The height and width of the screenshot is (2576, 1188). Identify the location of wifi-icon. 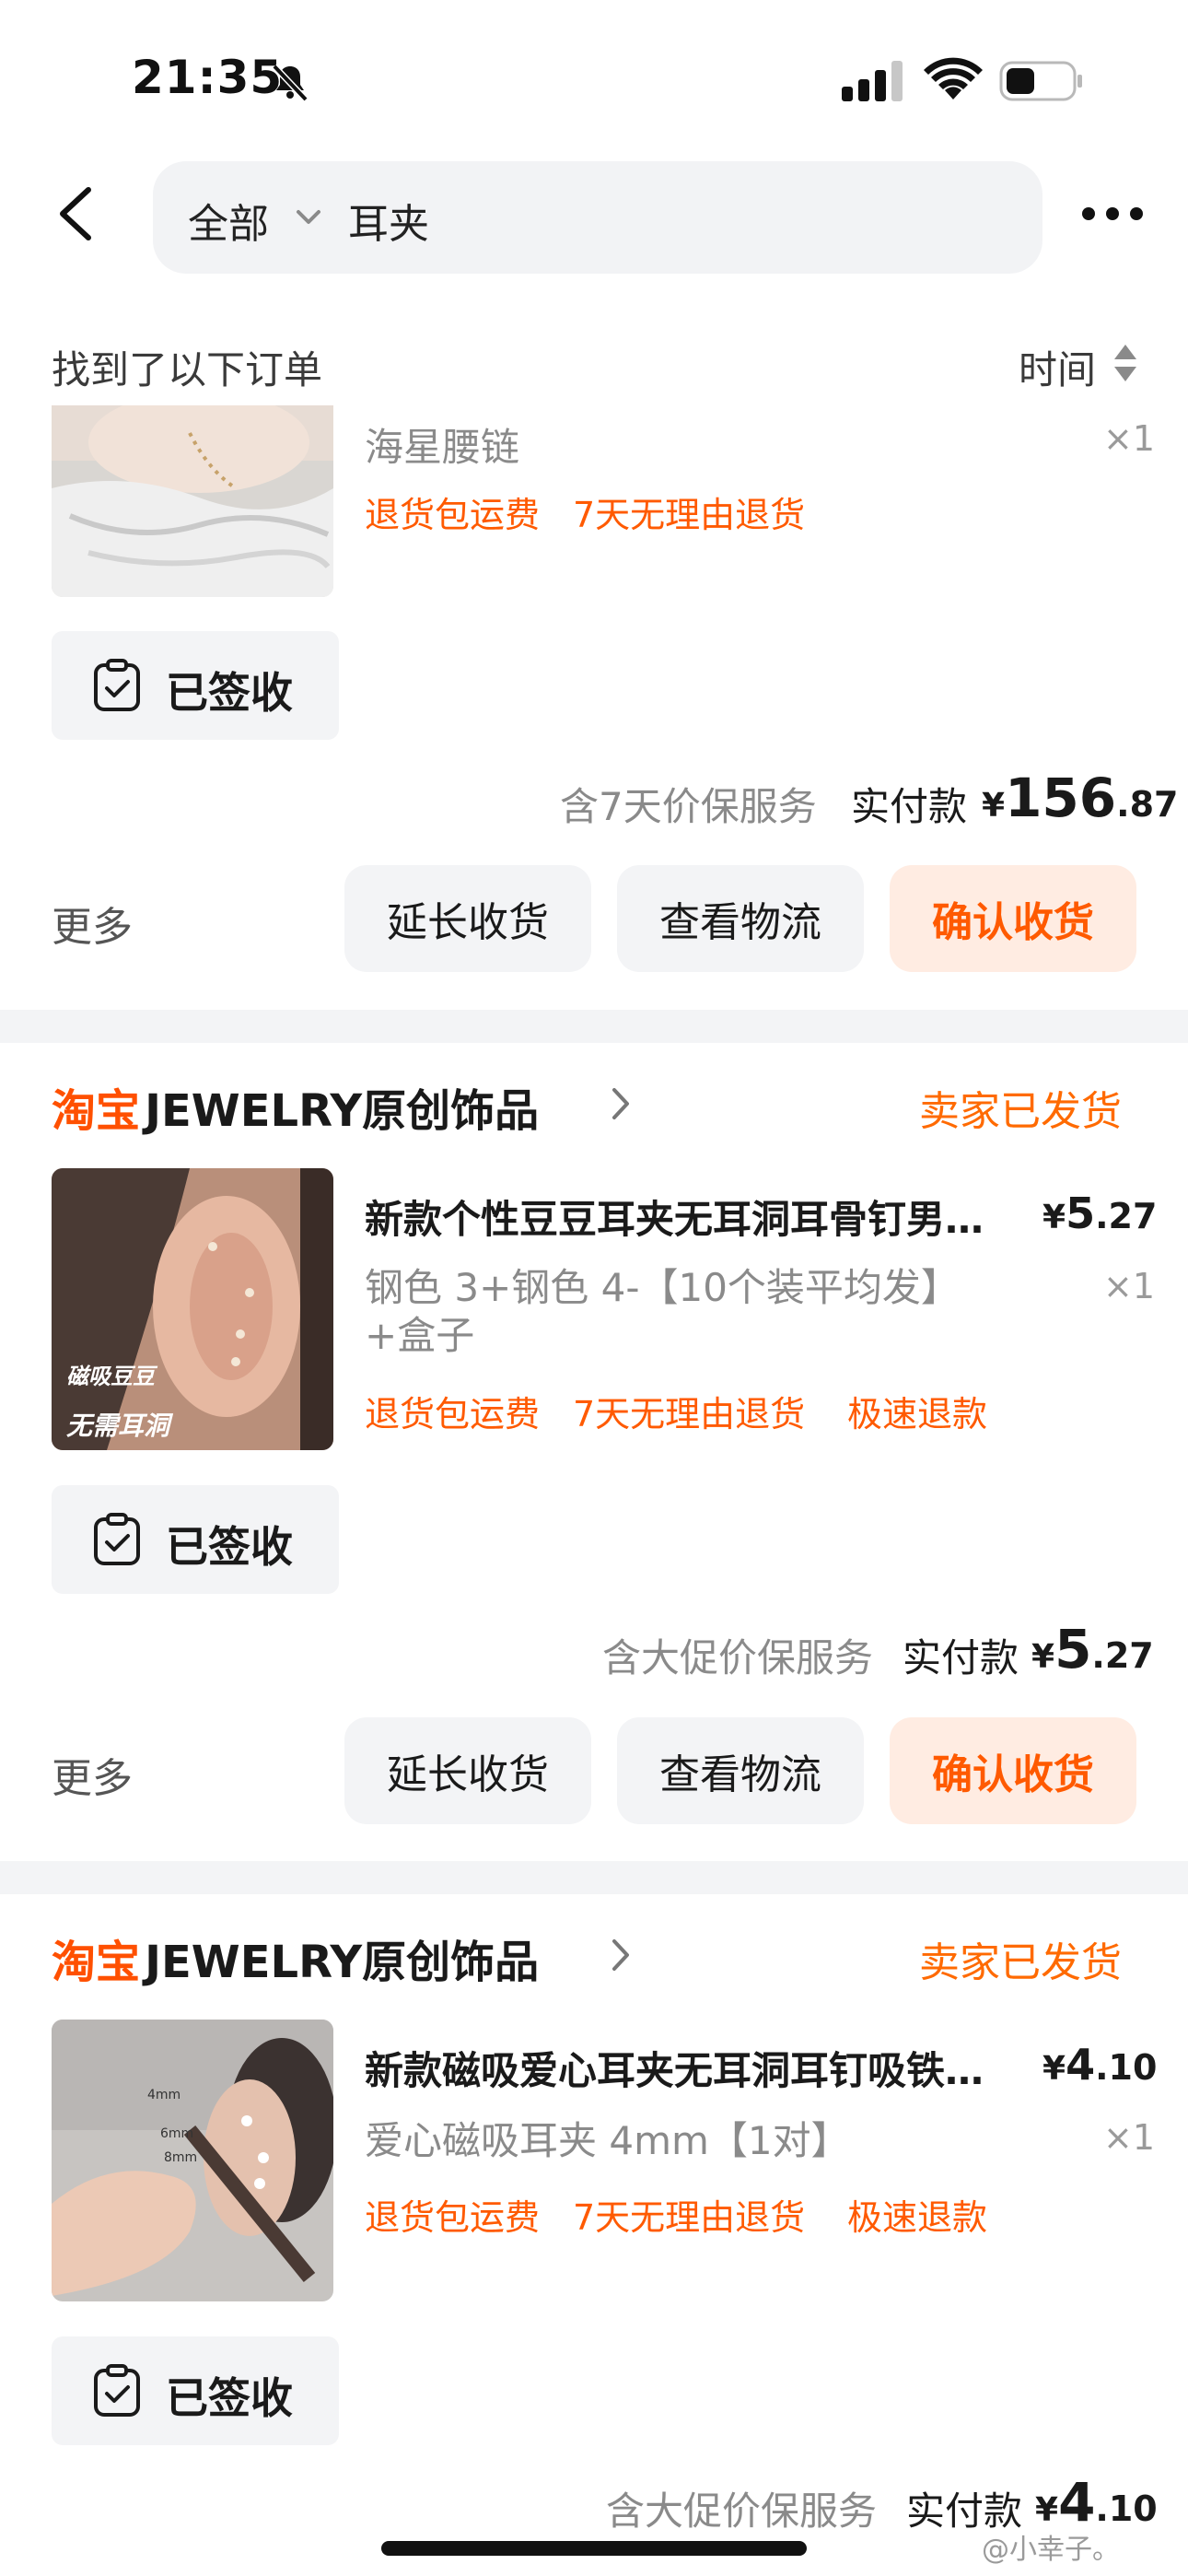
(954, 78).